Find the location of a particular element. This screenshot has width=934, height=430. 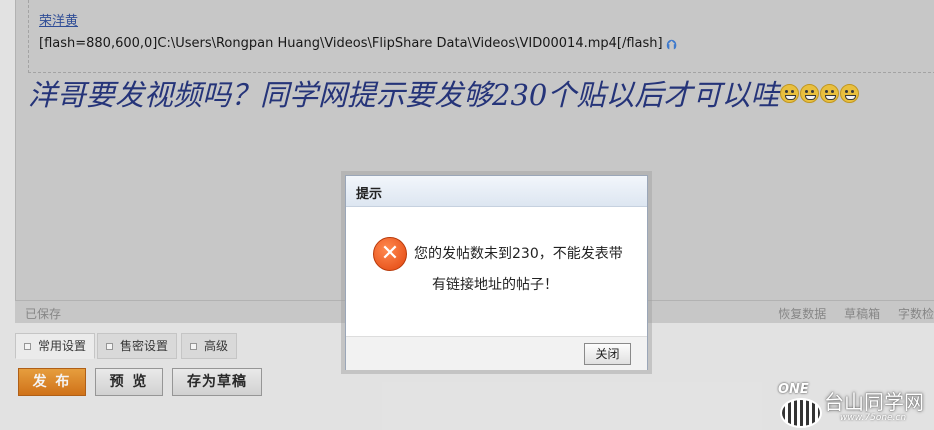

close-button: 关闭 is located at coordinates (607, 354).